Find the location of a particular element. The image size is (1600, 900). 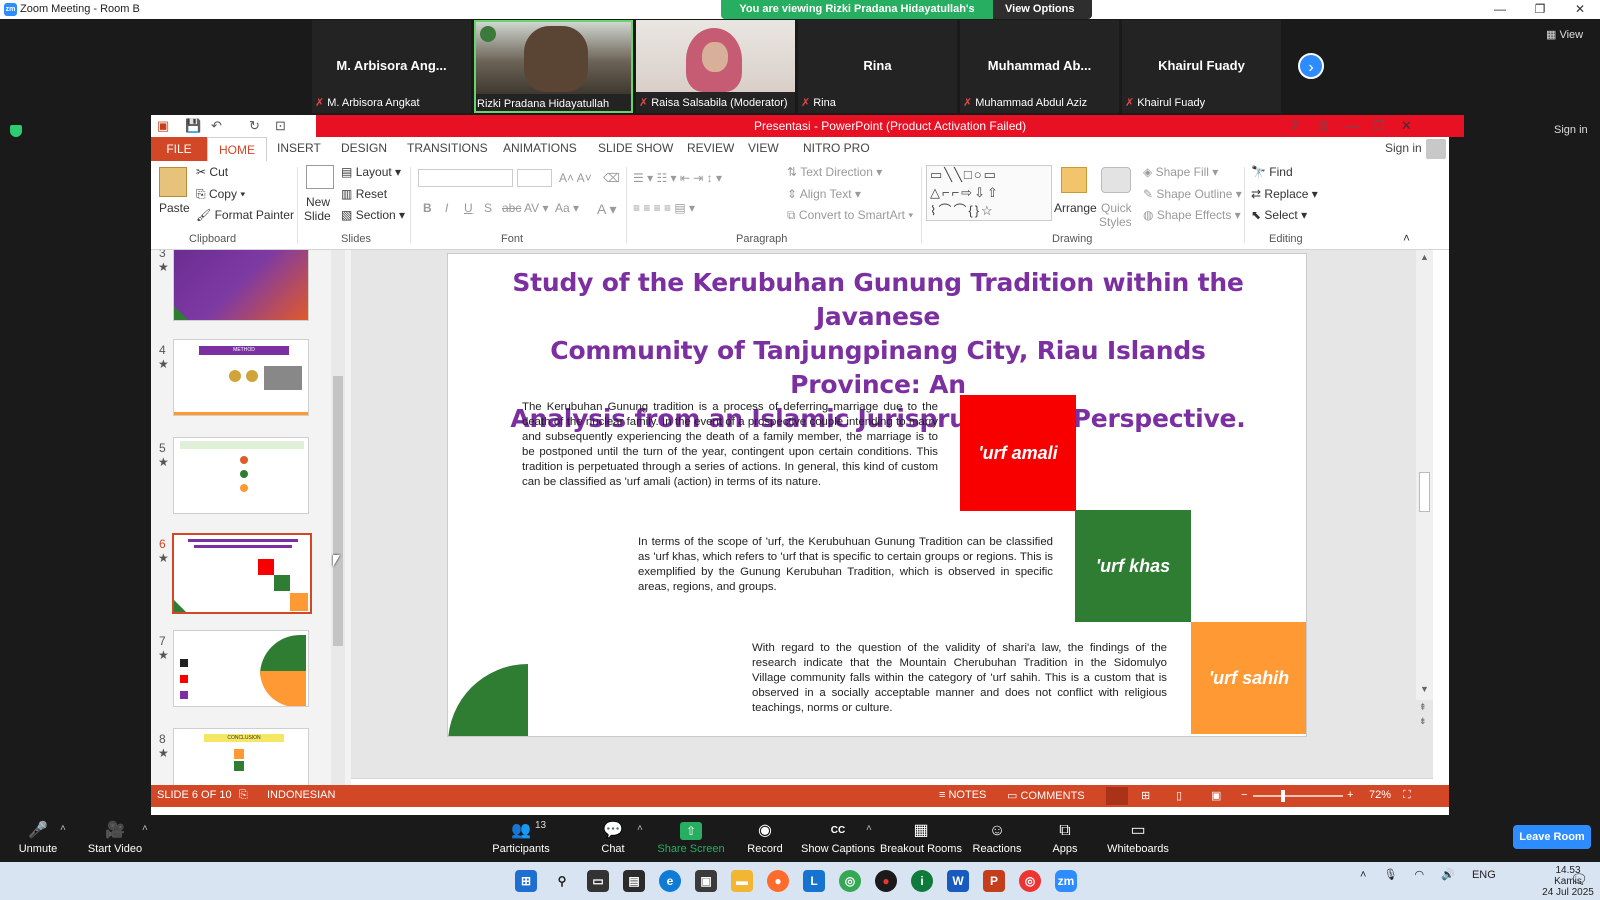

notes-toggle: ≡ NOTES is located at coordinates (962, 795).